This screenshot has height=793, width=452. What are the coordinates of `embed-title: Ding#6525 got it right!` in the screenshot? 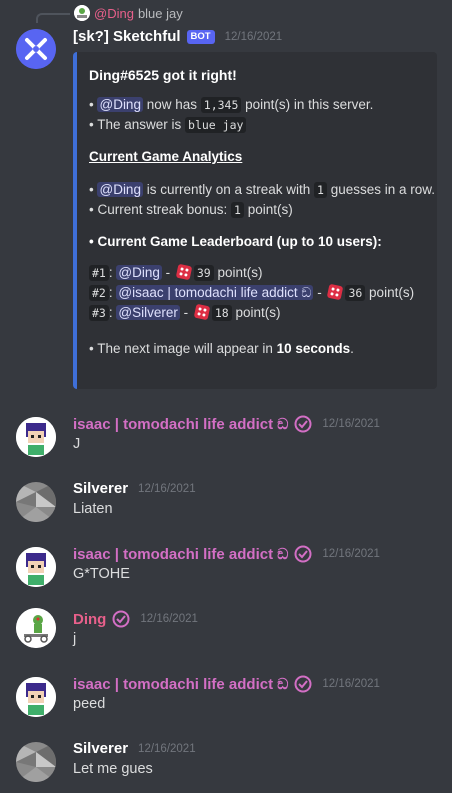 It's located at (163, 75).